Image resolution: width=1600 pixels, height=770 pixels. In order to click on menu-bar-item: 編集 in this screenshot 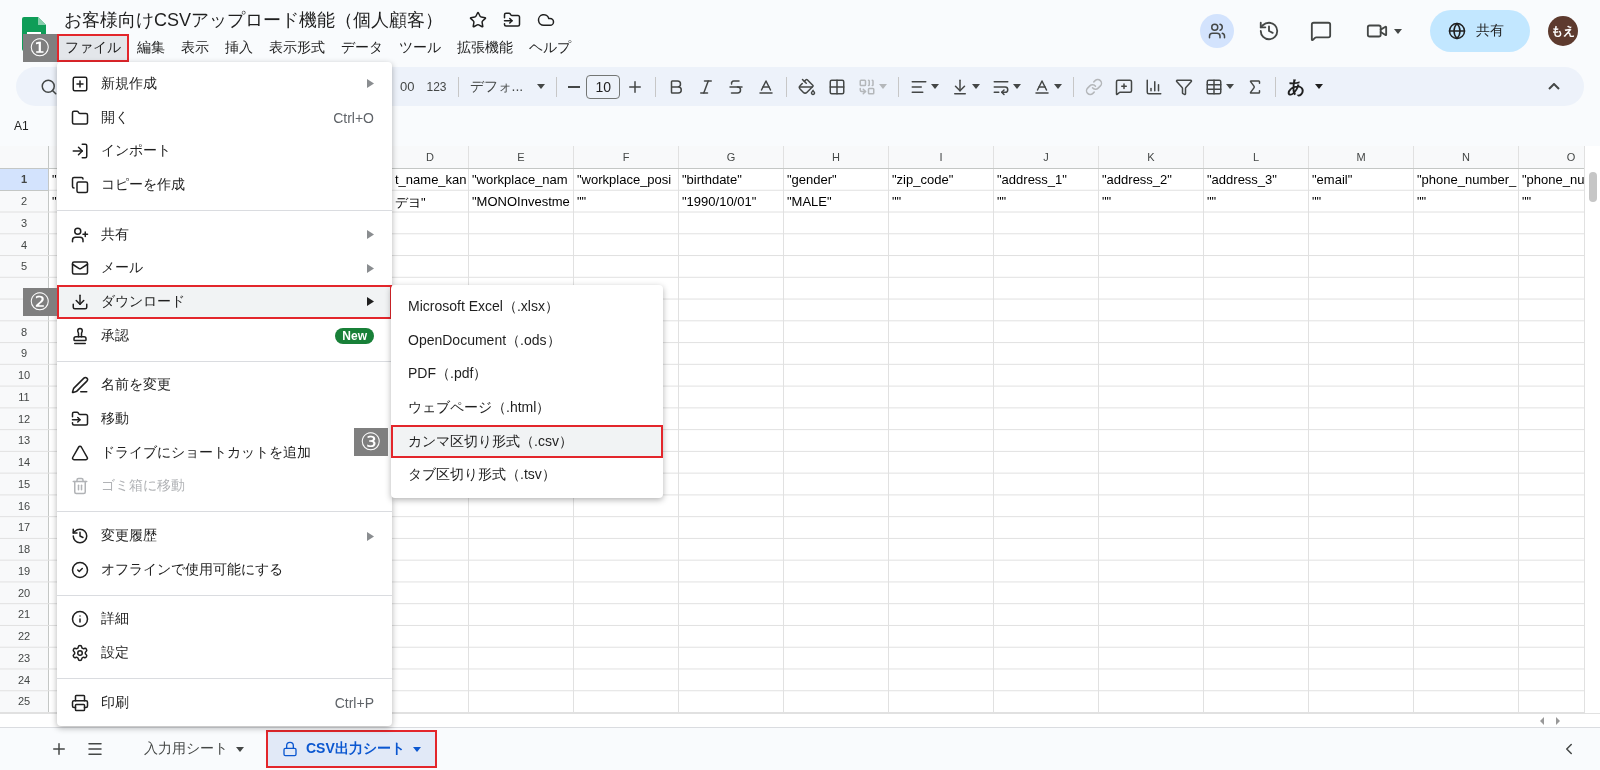, I will do `click(151, 48)`.